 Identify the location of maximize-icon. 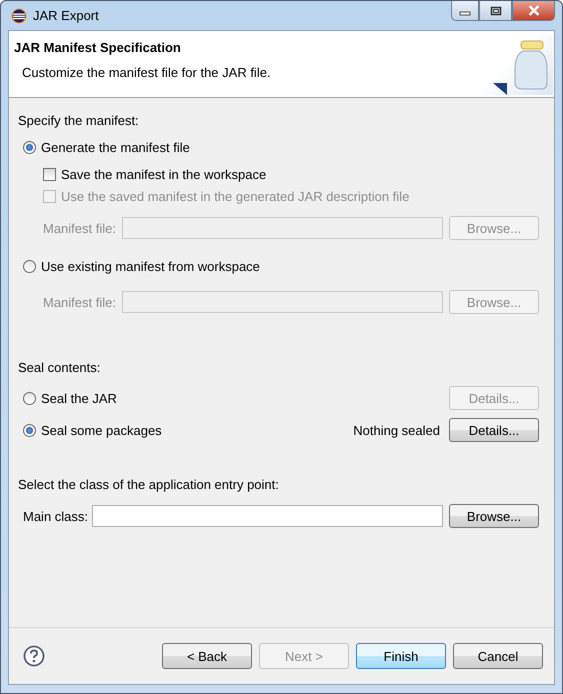
(496, 11).